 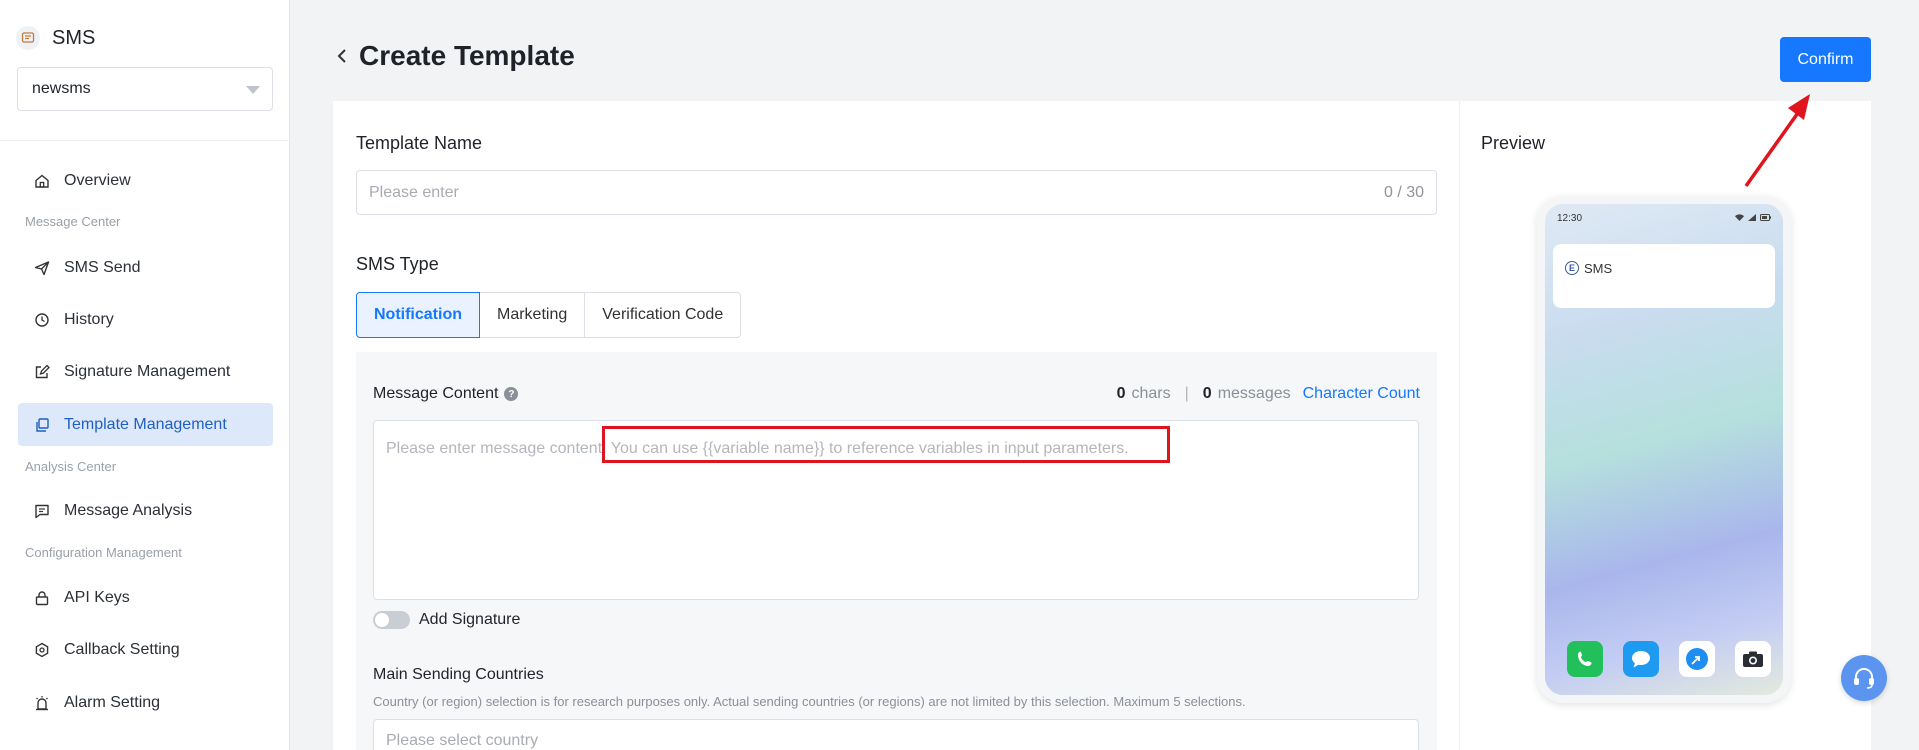 I want to click on add-signature-toggle, so click(x=391, y=620).